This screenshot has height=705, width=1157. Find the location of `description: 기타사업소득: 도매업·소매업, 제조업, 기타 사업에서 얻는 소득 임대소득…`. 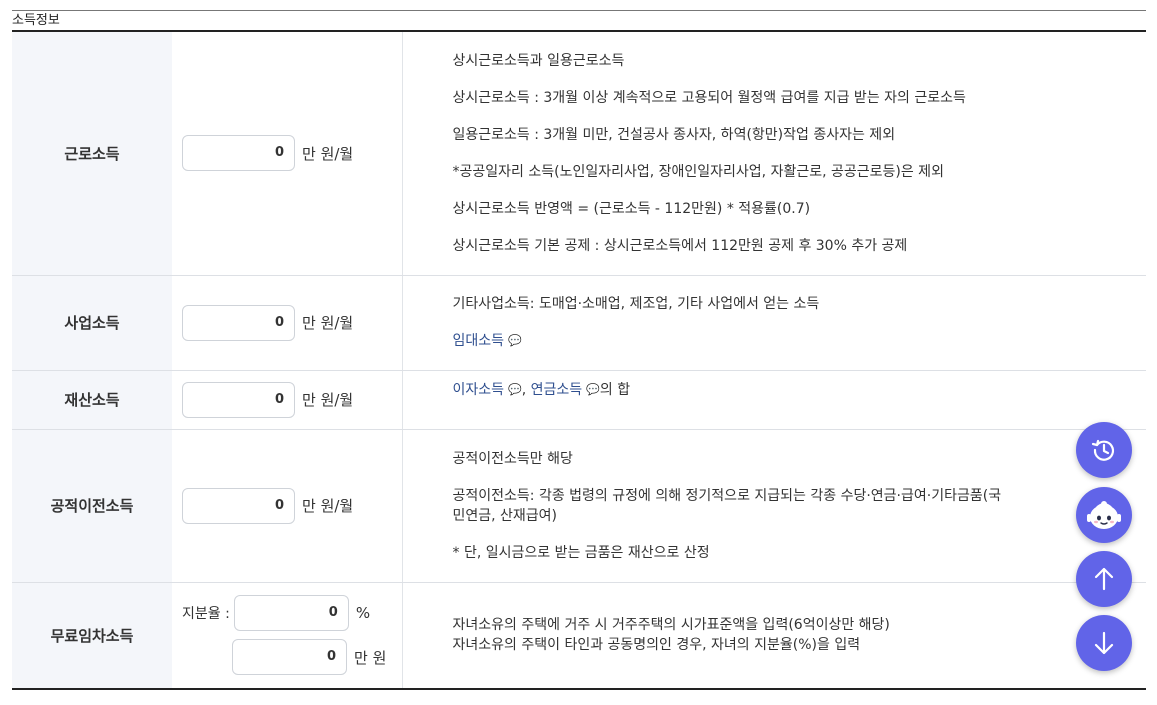

description: 기타사업소득: 도매업·소매업, 제조업, 기타 사업에서 얻는 소득 임대소득… is located at coordinates (774, 323).